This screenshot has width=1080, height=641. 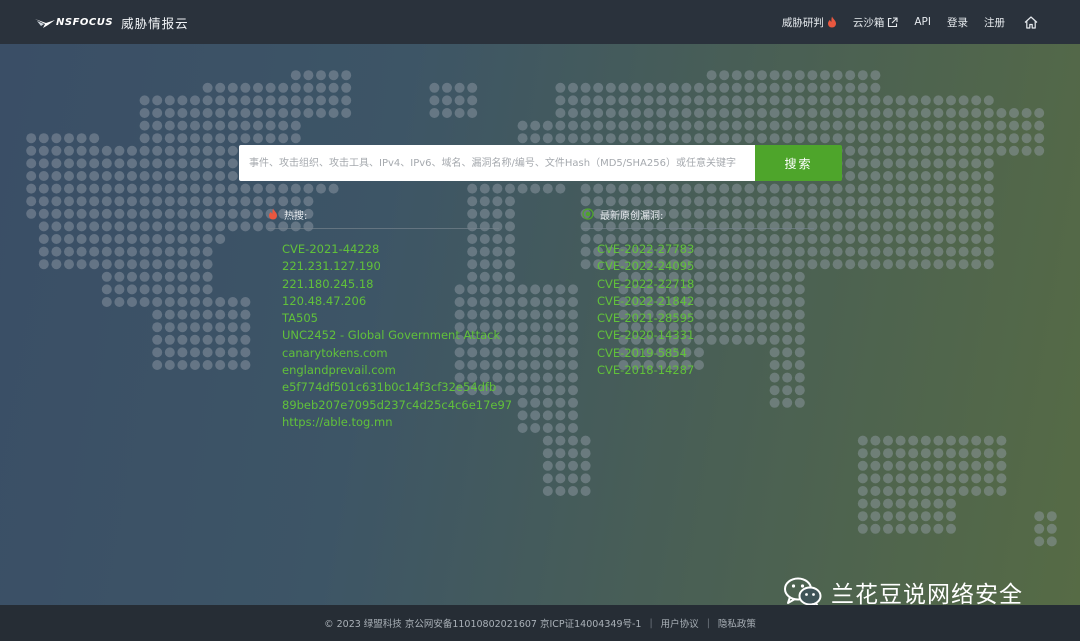 I want to click on footer-privacy-link: 隐私政策, so click(x=737, y=623).